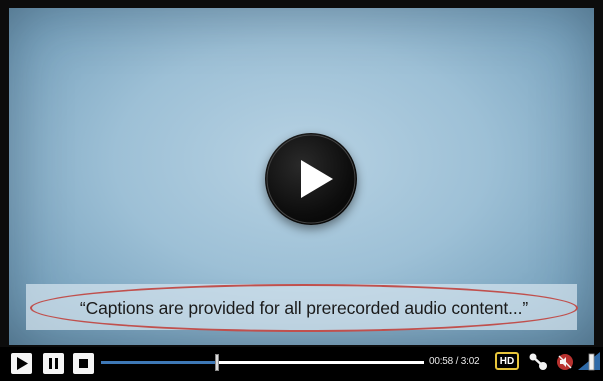 This screenshot has width=603, height=381. I want to click on big-play-button, so click(311, 179).